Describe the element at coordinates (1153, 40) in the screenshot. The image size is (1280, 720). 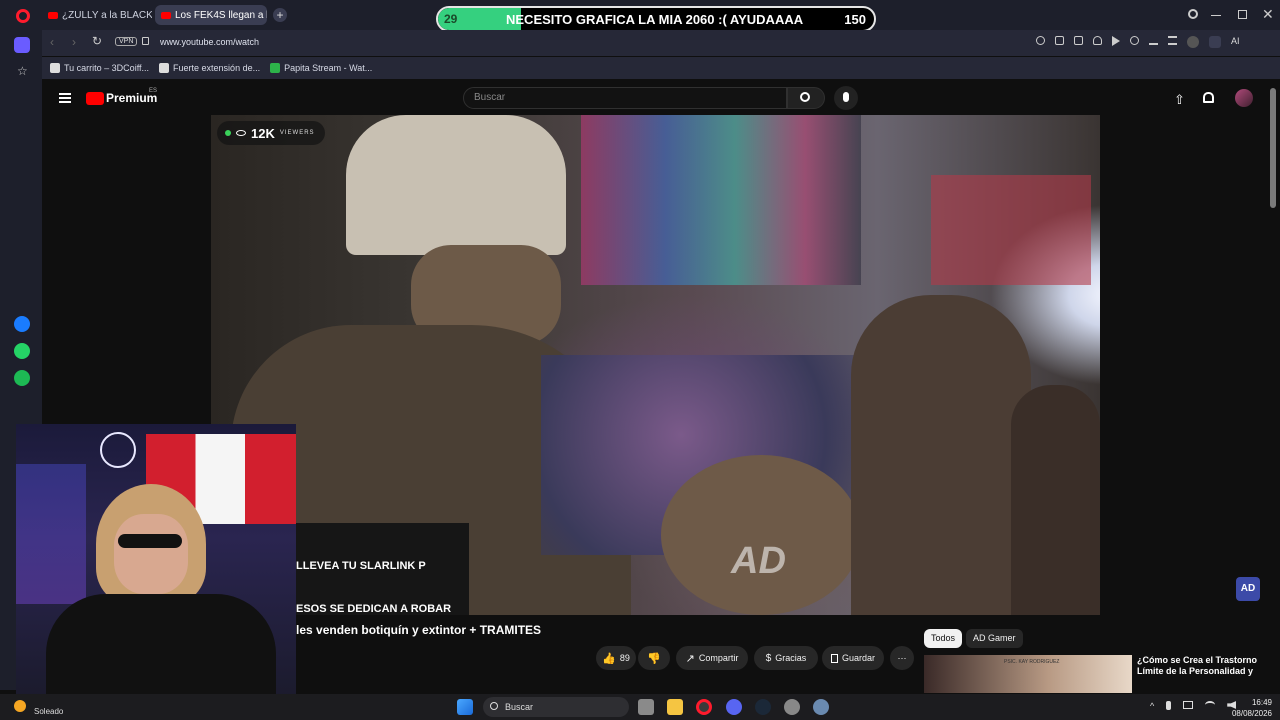
I see `download-icon` at that location.